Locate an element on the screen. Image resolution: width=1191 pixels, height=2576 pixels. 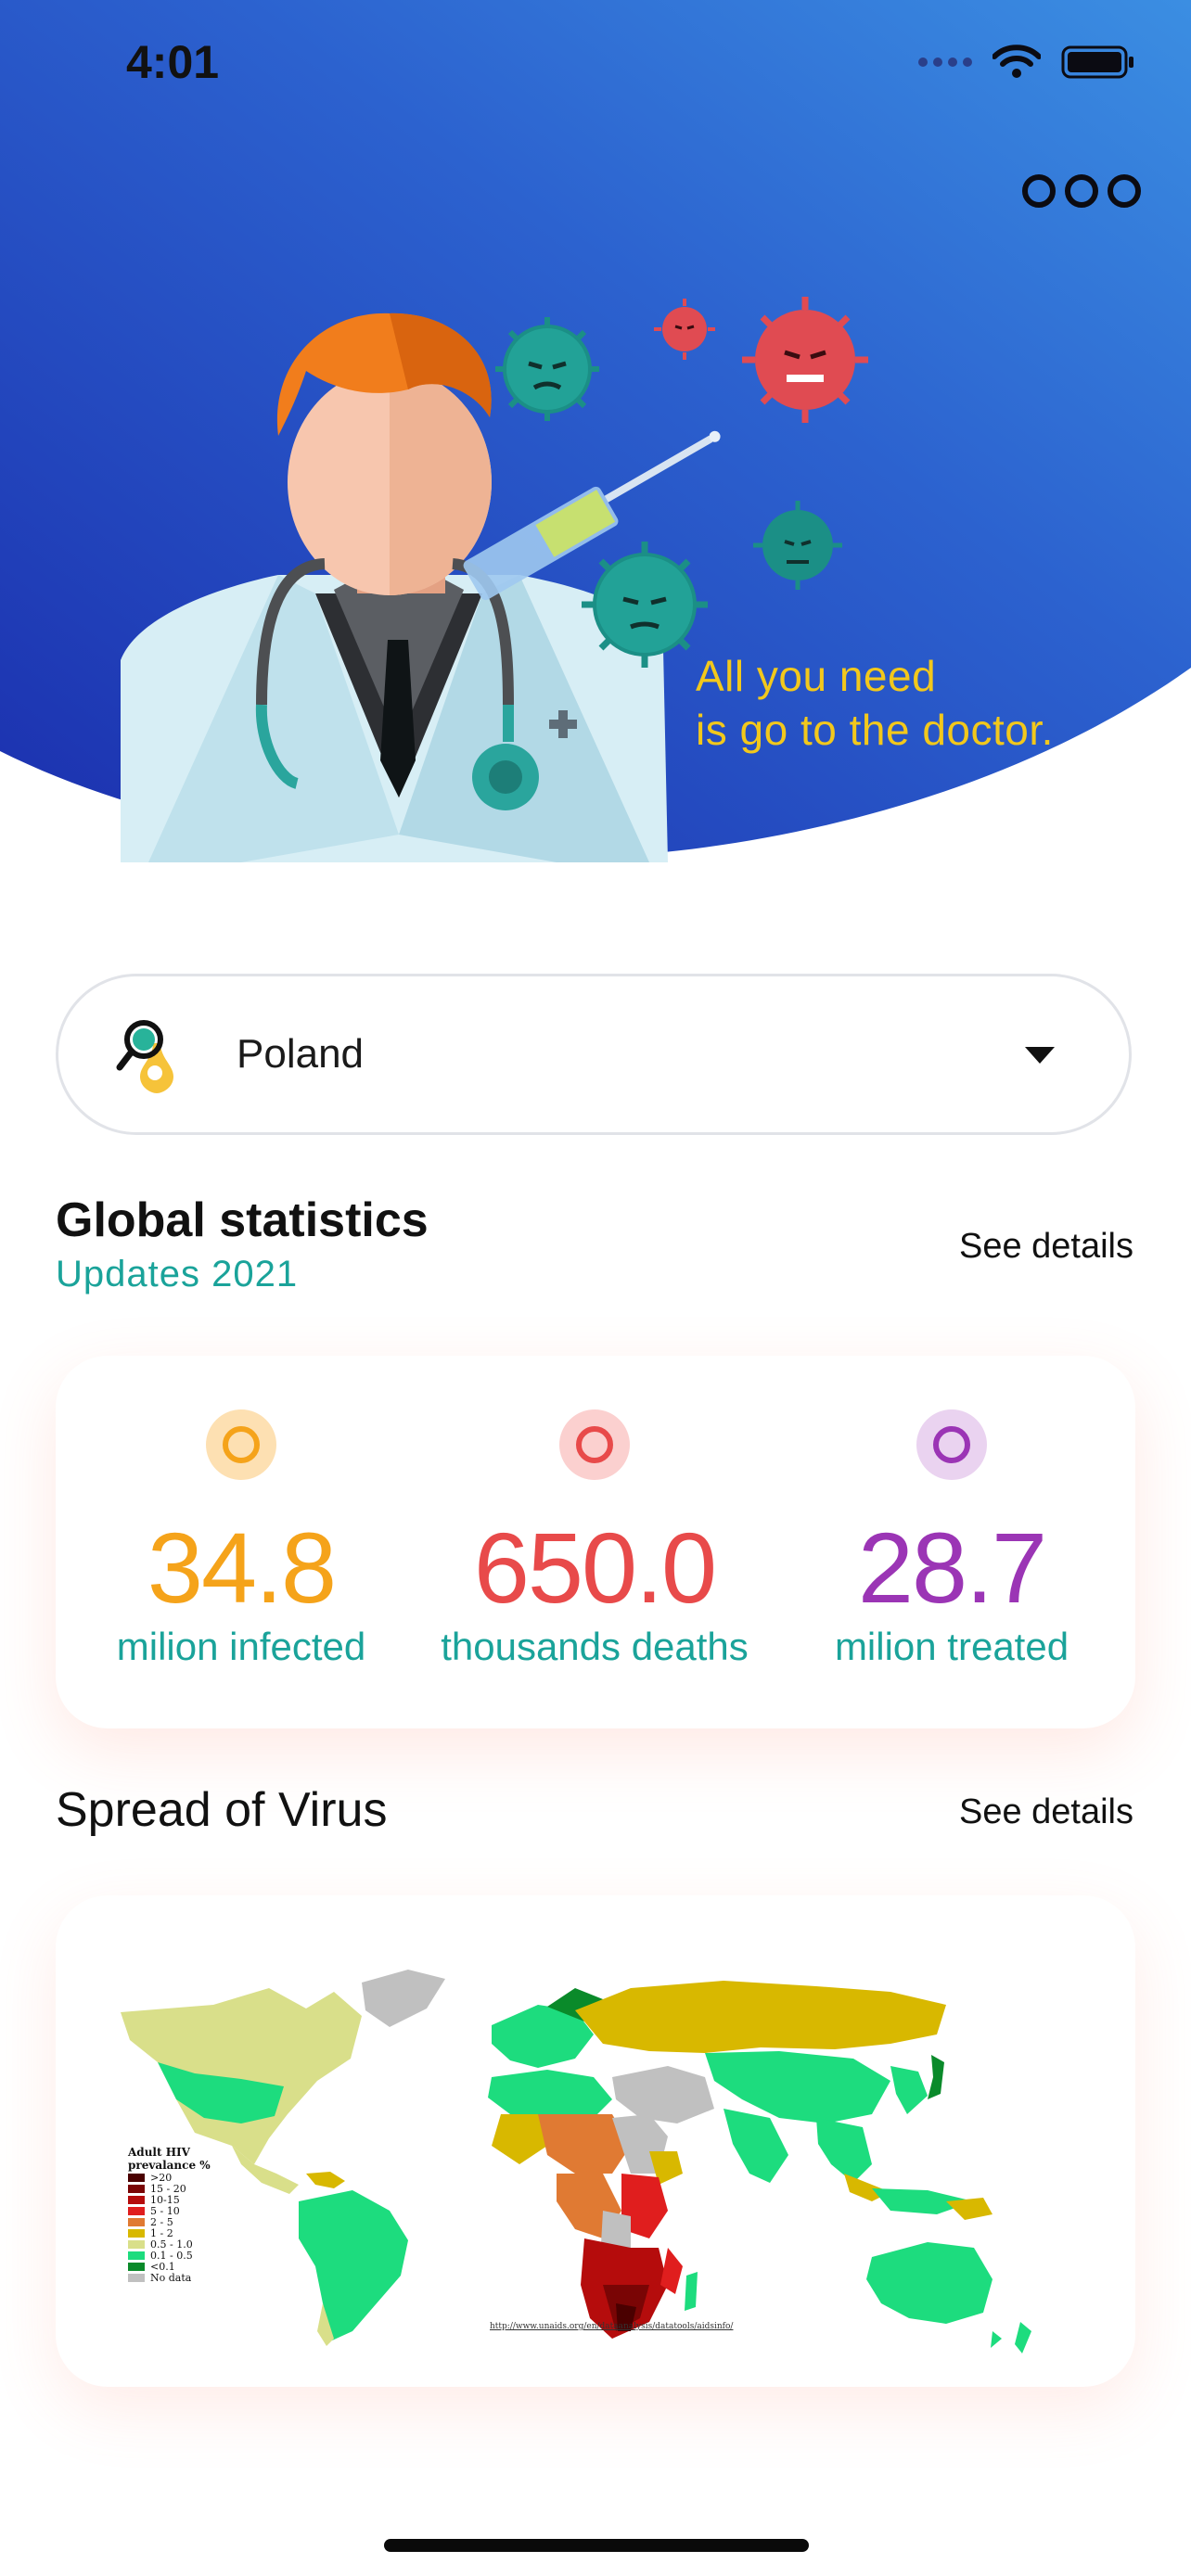
status-icons is located at coordinates (1026, 62).